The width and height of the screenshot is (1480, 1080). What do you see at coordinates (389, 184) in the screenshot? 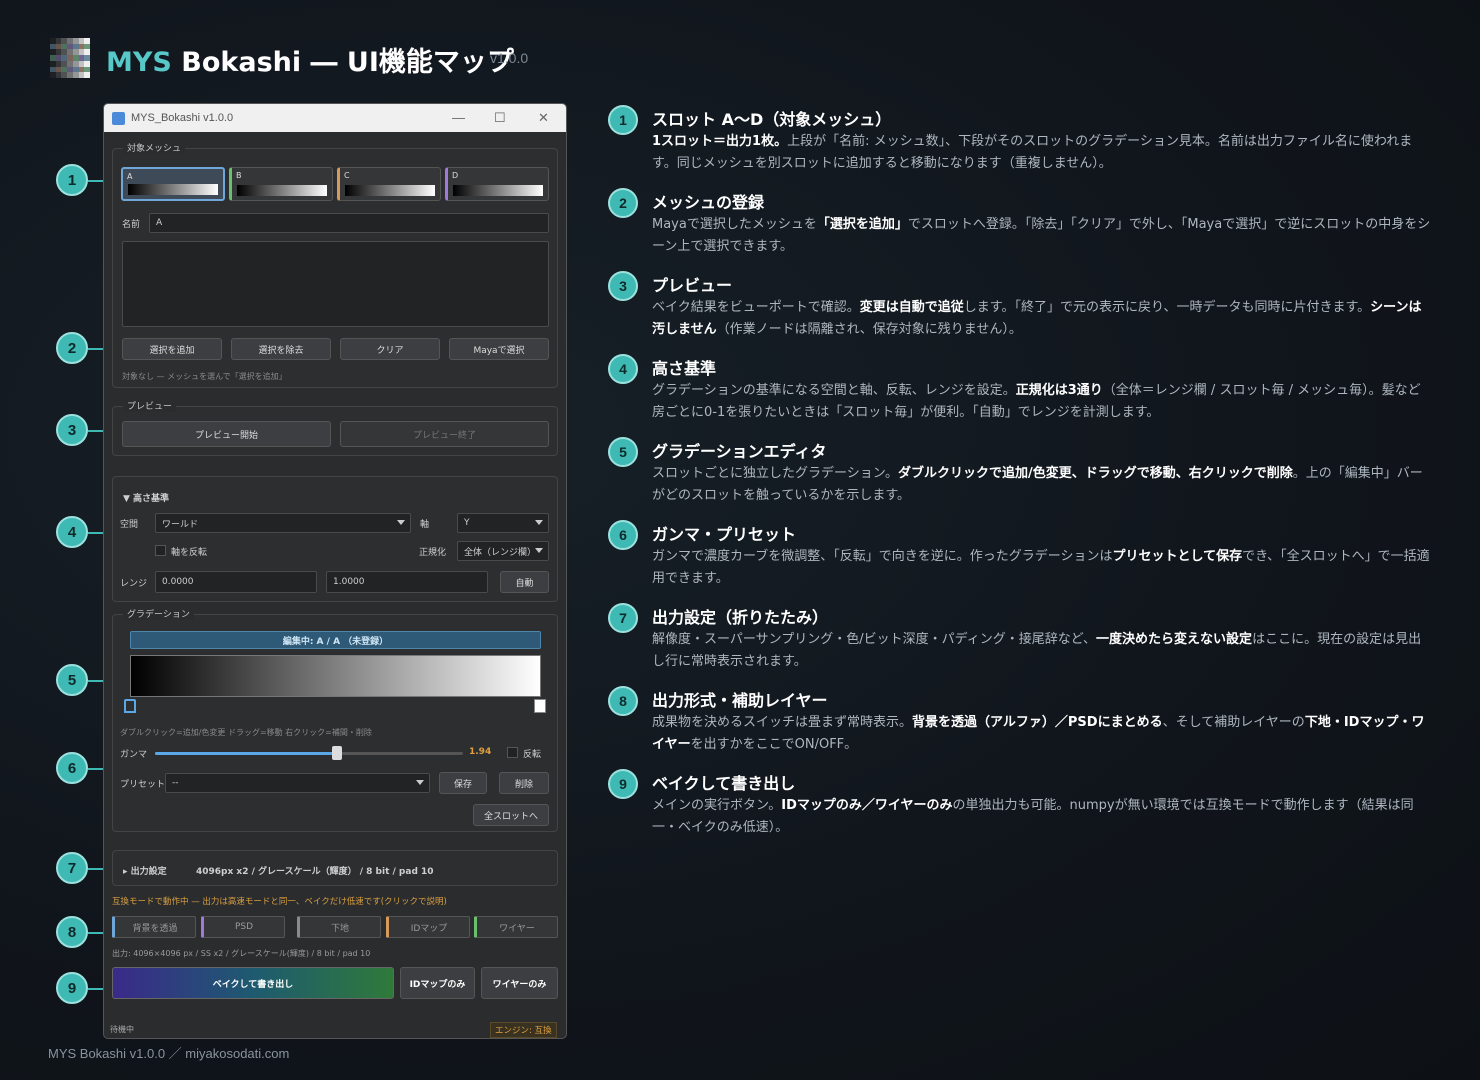
I see `slot-c: C` at bounding box center [389, 184].